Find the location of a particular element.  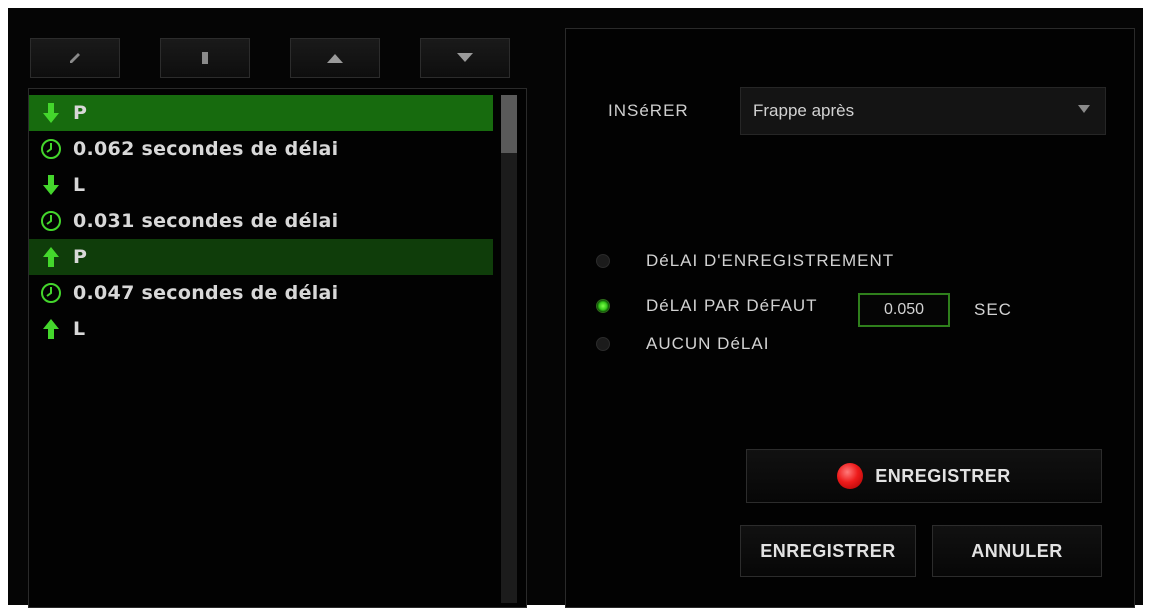

record-delay-label: DéLAI D'ENREGISTREMENT is located at coordinates (770, 260).